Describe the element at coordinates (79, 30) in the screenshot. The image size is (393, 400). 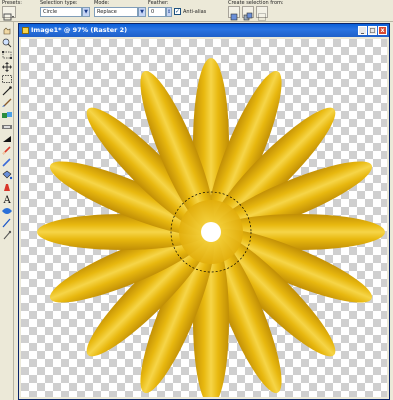
I see `document-title: Image1* @ 97% (Raster 2)` at that location.